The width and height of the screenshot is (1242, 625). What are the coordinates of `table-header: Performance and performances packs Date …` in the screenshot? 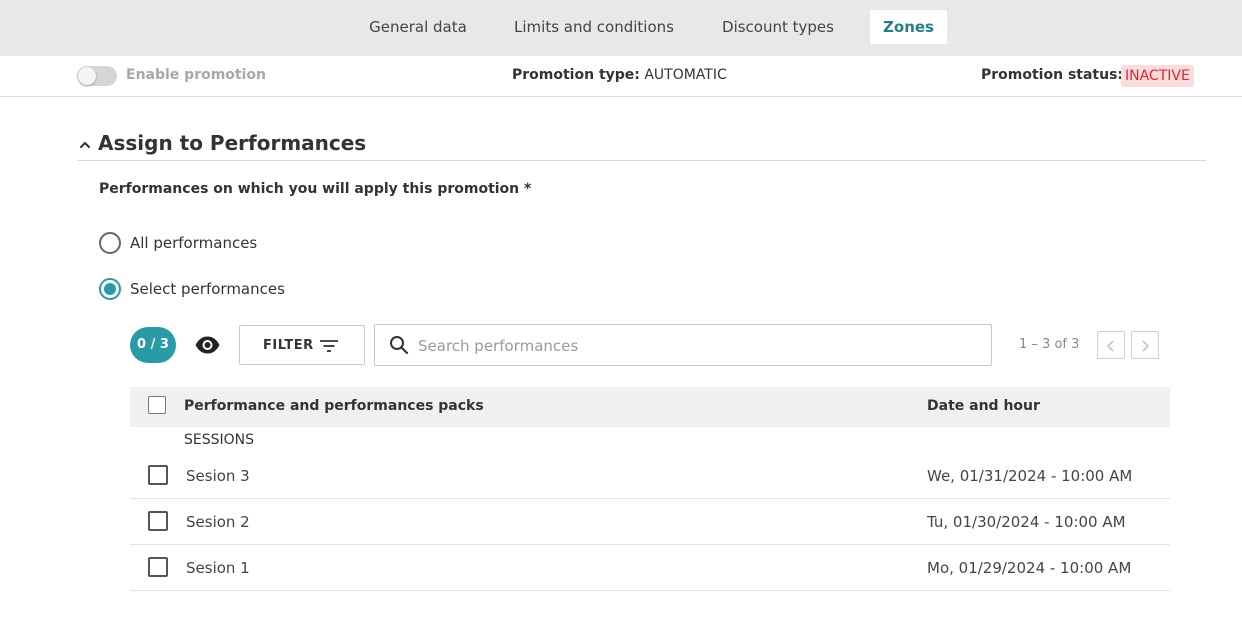 It's located at (650, 407).